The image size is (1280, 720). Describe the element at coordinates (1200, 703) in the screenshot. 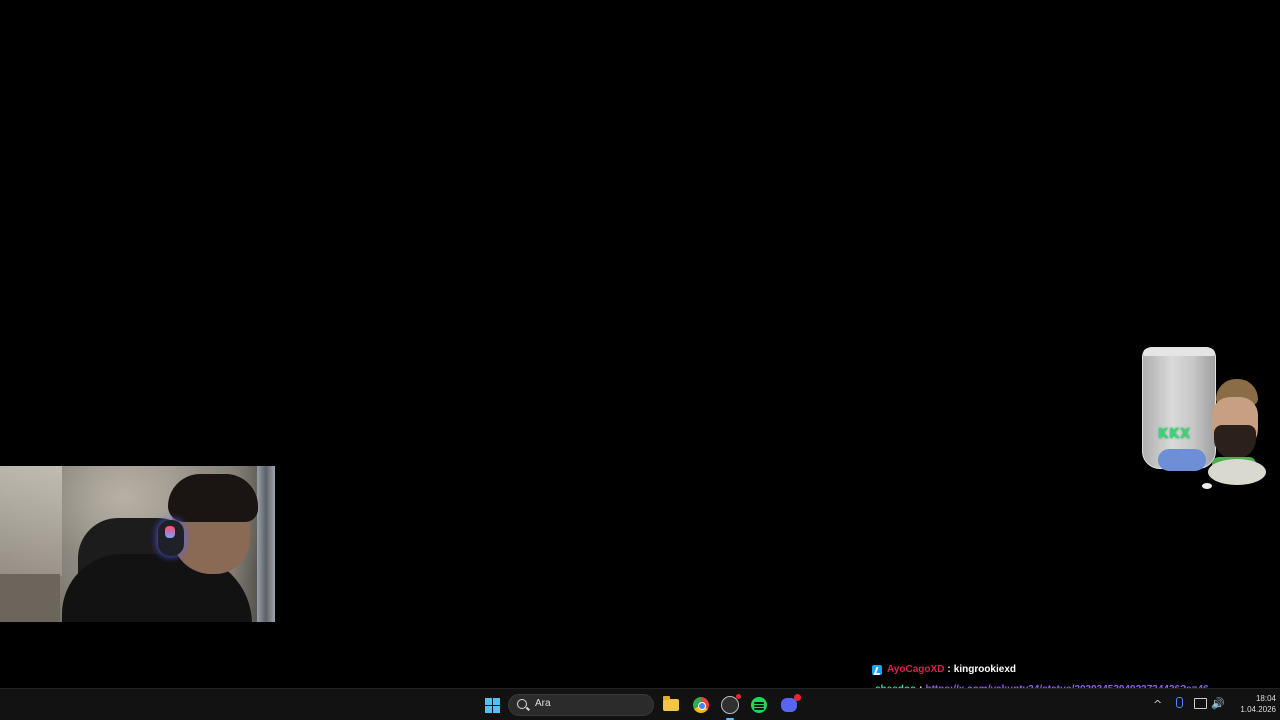

I see `network-icon` at that location.